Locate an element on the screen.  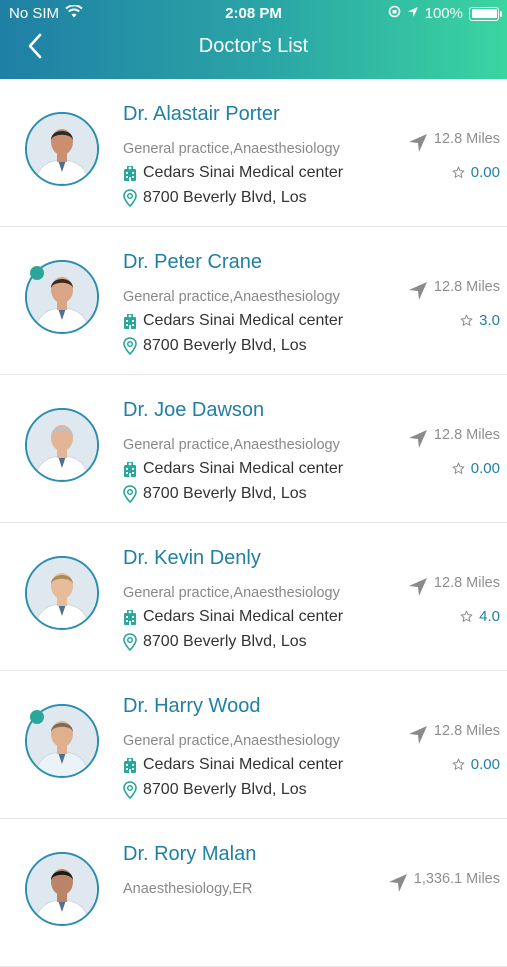
app-header: No SIM 2:08 PM 100% Doctor's List is located at coordinates (253, 39).